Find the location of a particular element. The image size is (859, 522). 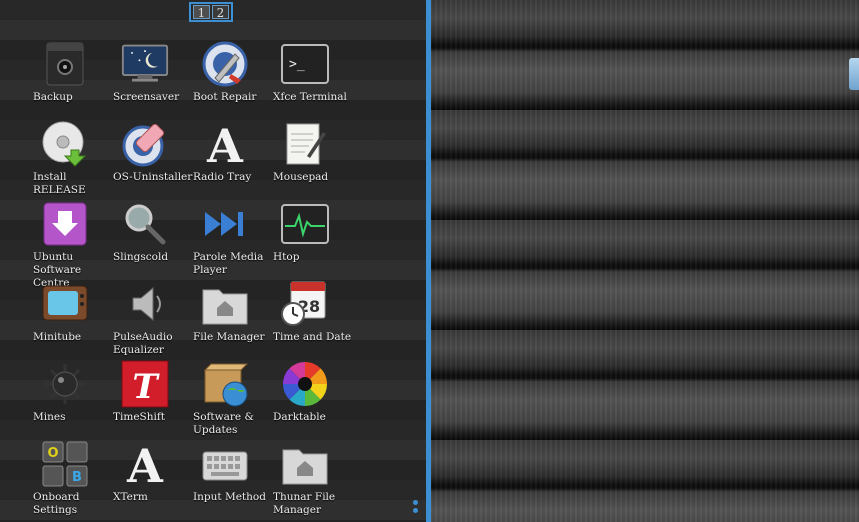

desktop-folder-icon is located at coordinates (854, 74).